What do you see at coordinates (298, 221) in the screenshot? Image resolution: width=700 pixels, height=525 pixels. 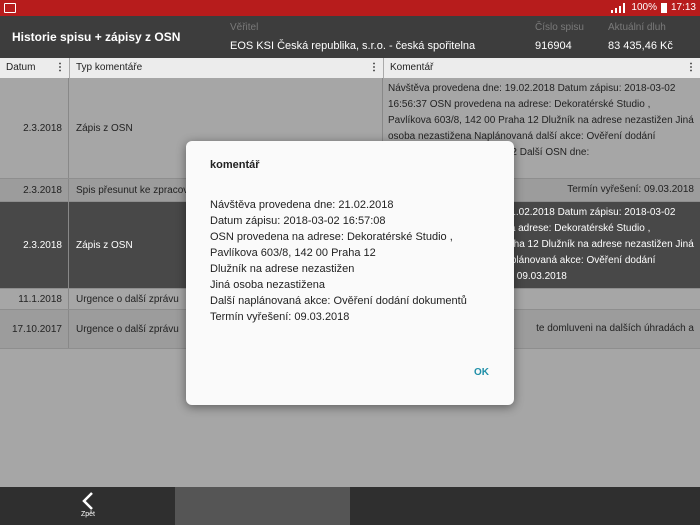 I see `dialog-line: Datum zápisu: 2018-03-02 16:57:08` at bounding box center [298, 221].